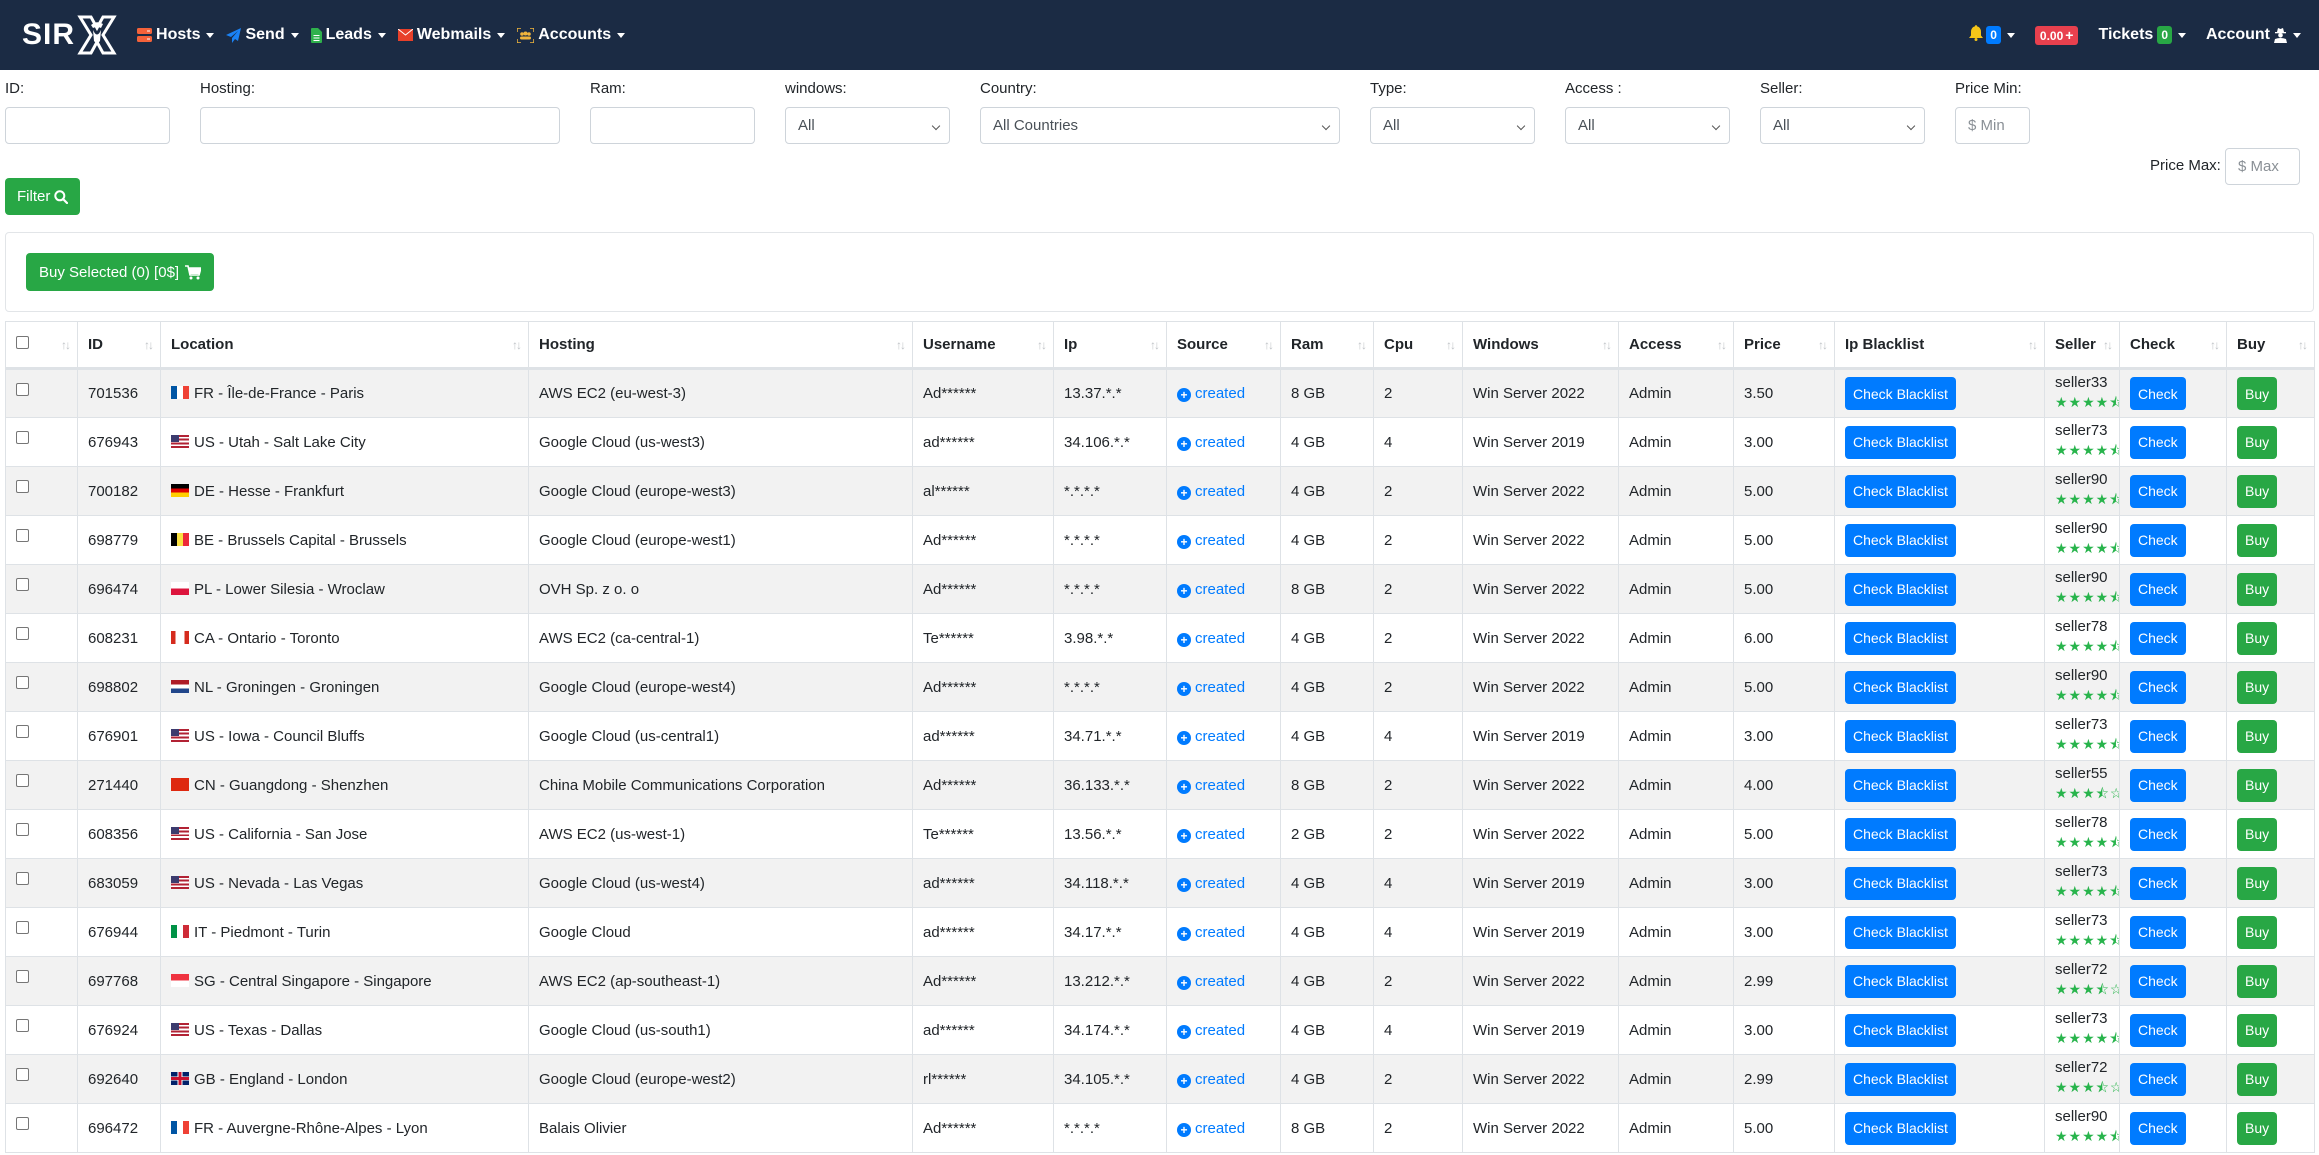 This screenshot has height=1155, width=2319. Describe the element at coordinates (672, 125) in the screenshot. I see `ram-input` at that location.